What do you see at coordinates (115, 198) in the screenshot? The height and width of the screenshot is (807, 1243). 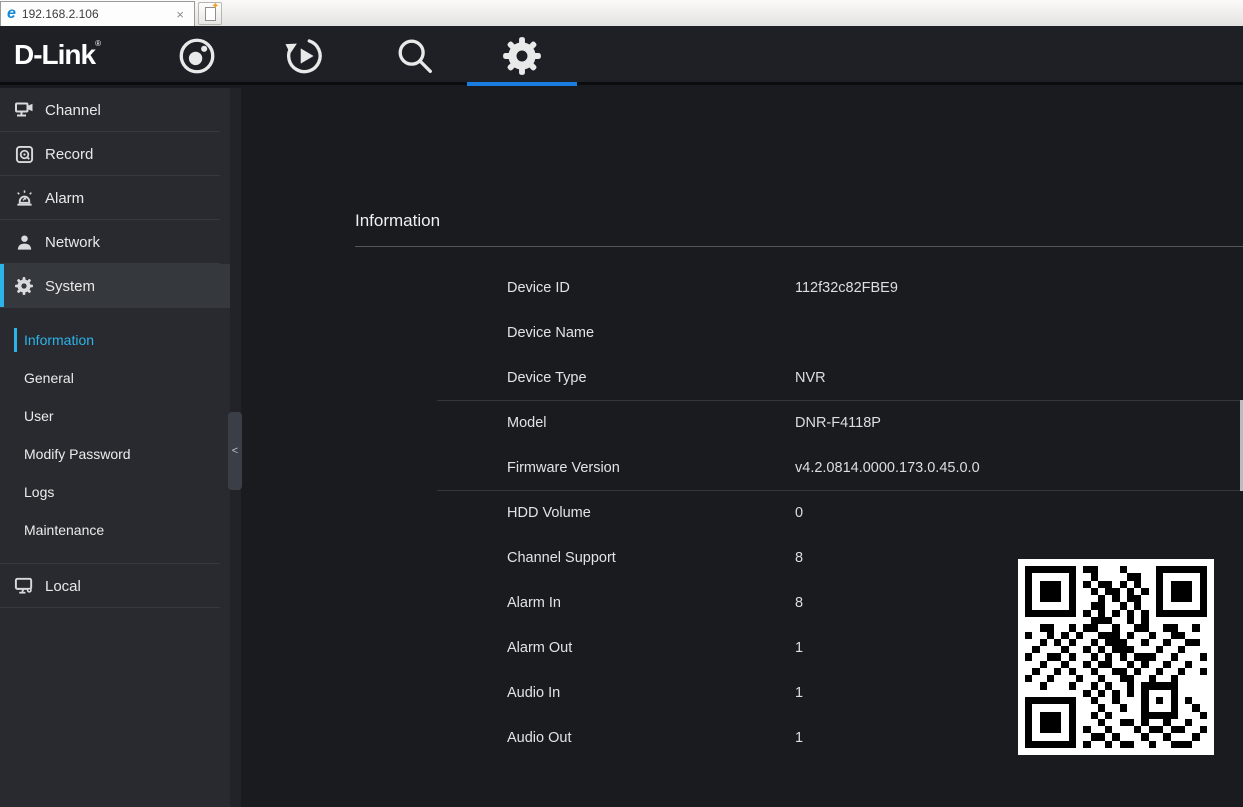 I see `sidebar-item-alarm: Alarm` at bounding box center [115, 198].